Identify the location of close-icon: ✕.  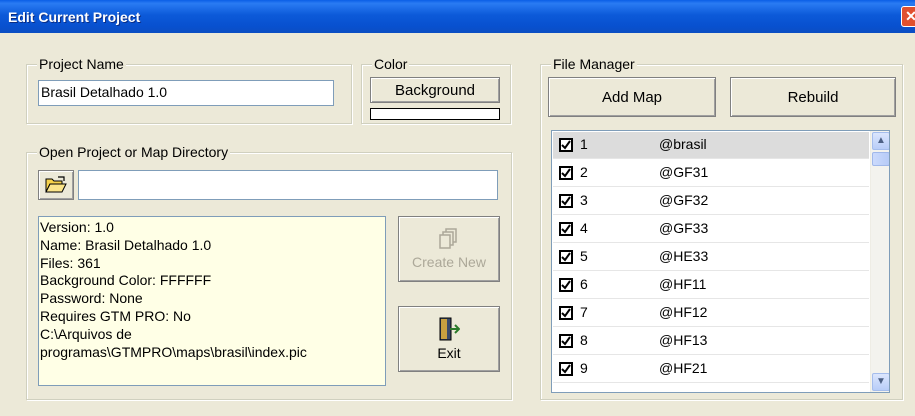
(910, 16).